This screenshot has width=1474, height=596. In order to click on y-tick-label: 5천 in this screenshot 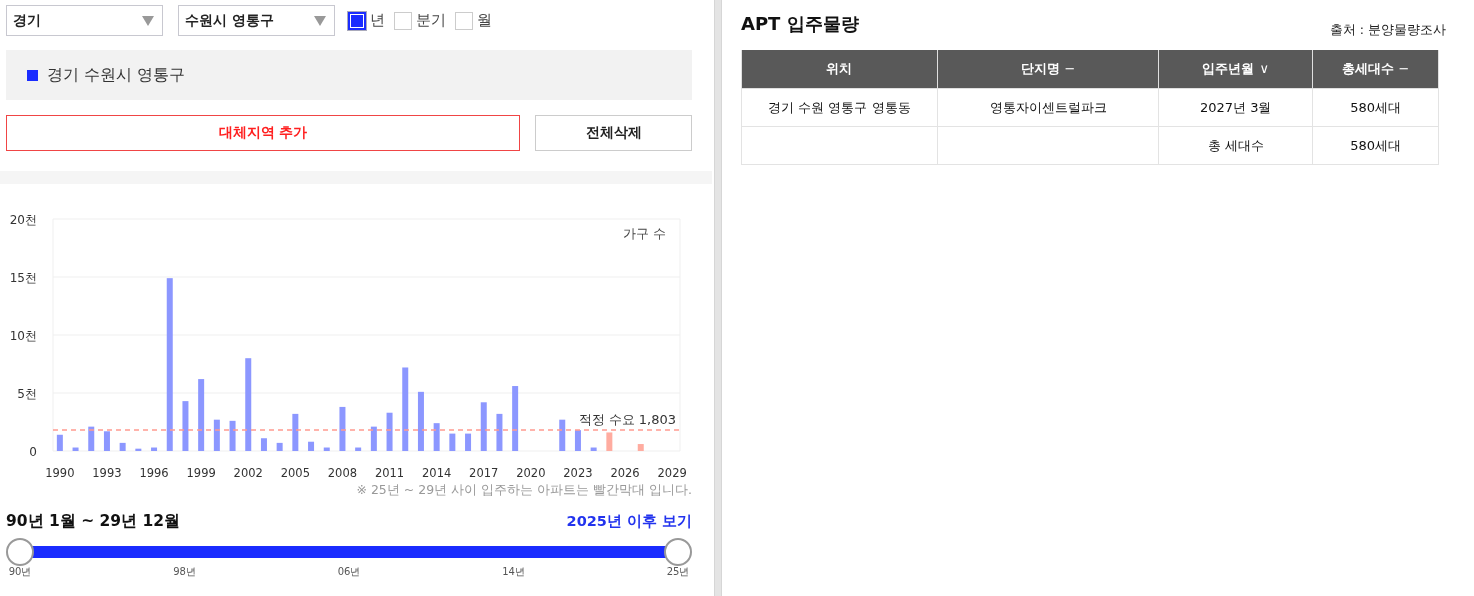, I will do `click(27, 394)`.